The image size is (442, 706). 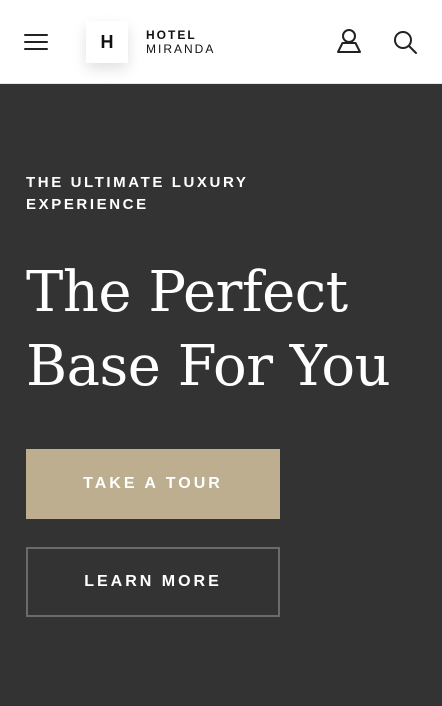 What do you see at coordinates (153, 484) in the screenshot?
I see `take-a-tour-button: TAKE A TOUR` at bounding box center [153, 484].